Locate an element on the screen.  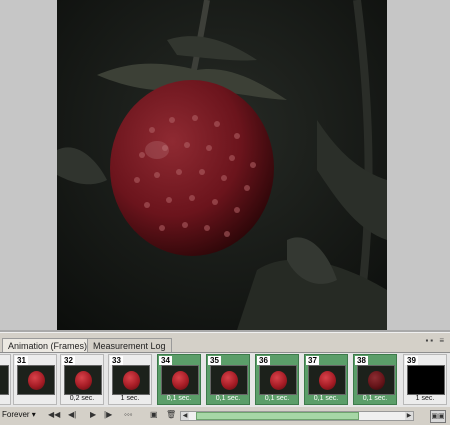
loop-select: Forever ▾ is located at coordinates (19, 414).